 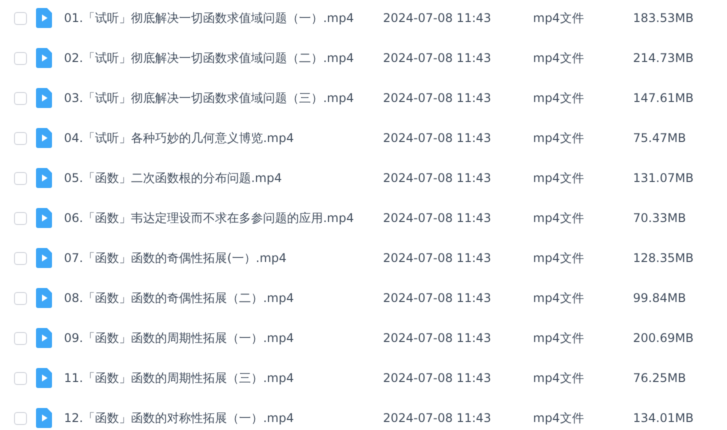 I want to click on file-name: 09.「函数」函数的周期性拓展（一）.mp4, so click(x=223, y=338).